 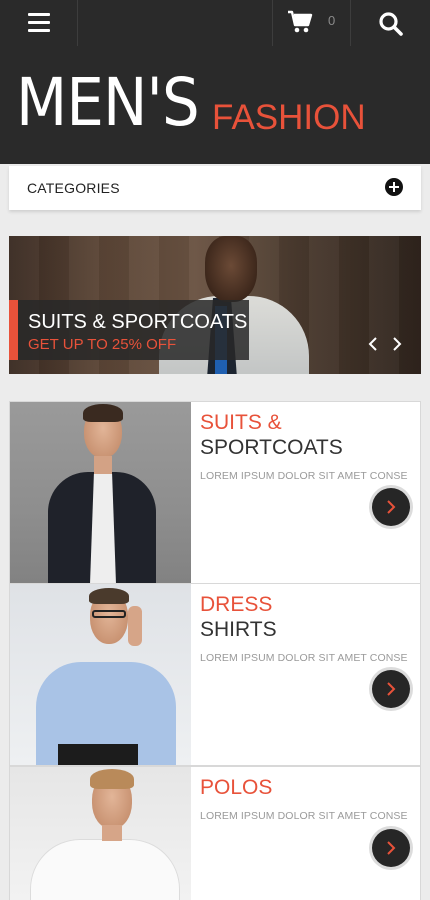 What do you see at coordinates (73, 188) in the screenshot?
I see `categories-label: CATEGORIES` at bounding box center [73, 188].